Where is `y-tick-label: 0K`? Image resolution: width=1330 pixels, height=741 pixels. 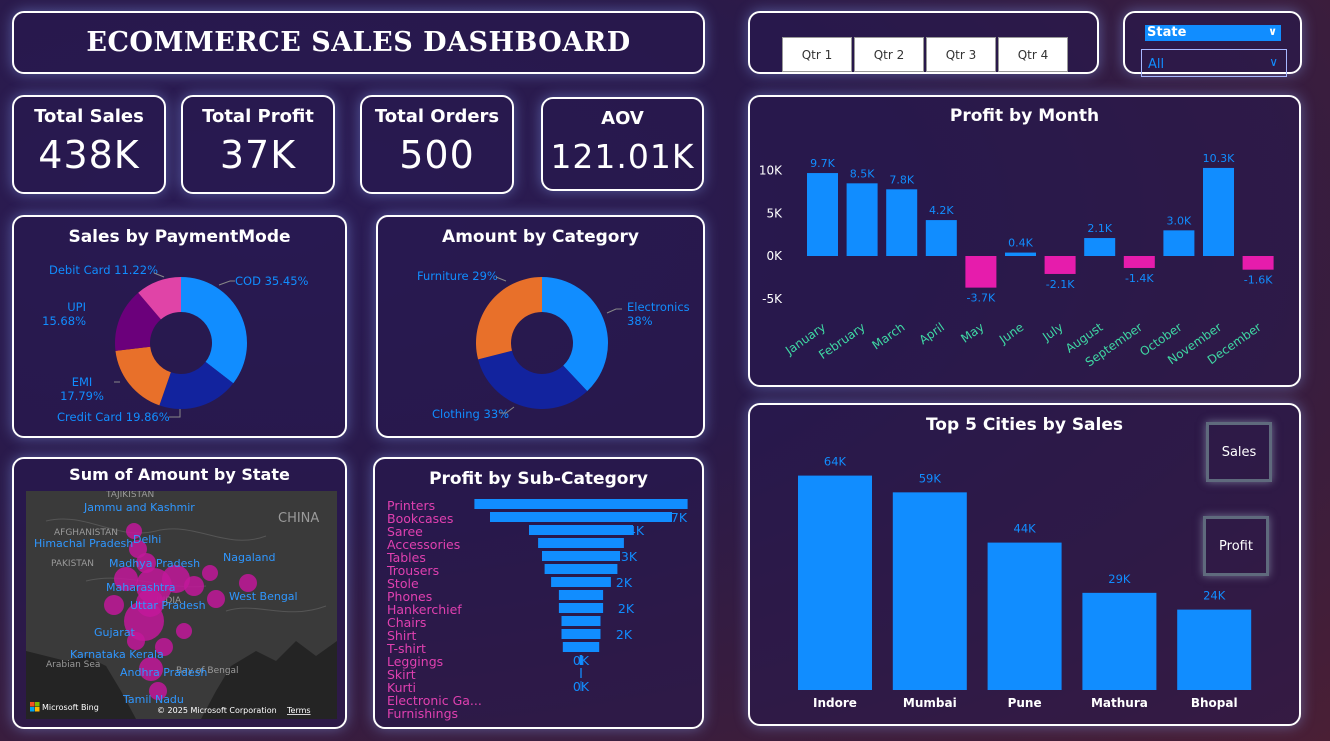 y-tick-label: 0K is located at coordinates (774, 256).